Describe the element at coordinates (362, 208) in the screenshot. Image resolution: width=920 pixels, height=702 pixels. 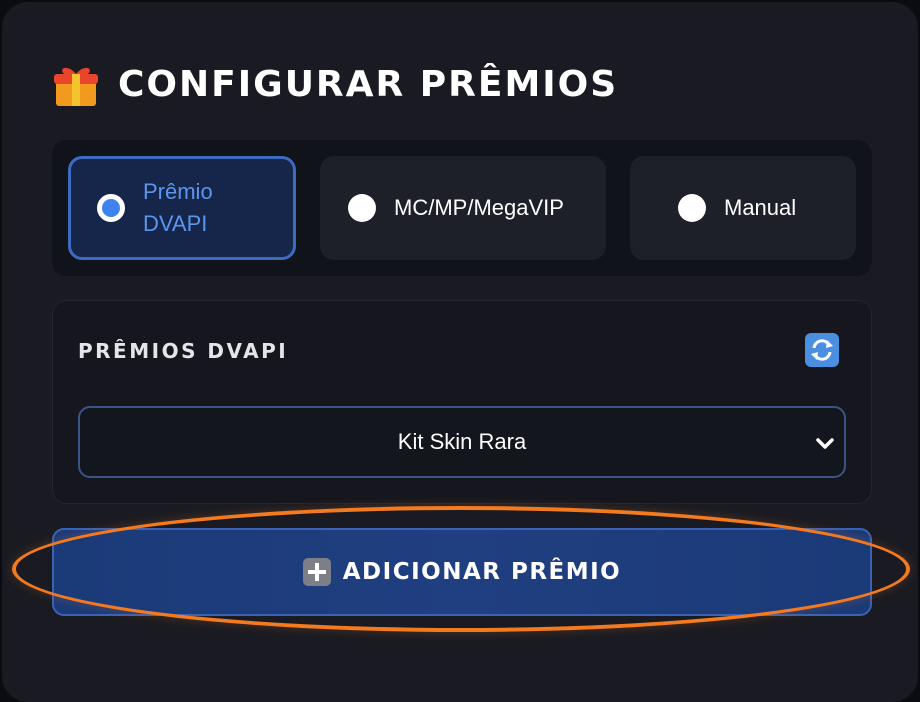
I see `radio-mc-mp-megavip` at that location.